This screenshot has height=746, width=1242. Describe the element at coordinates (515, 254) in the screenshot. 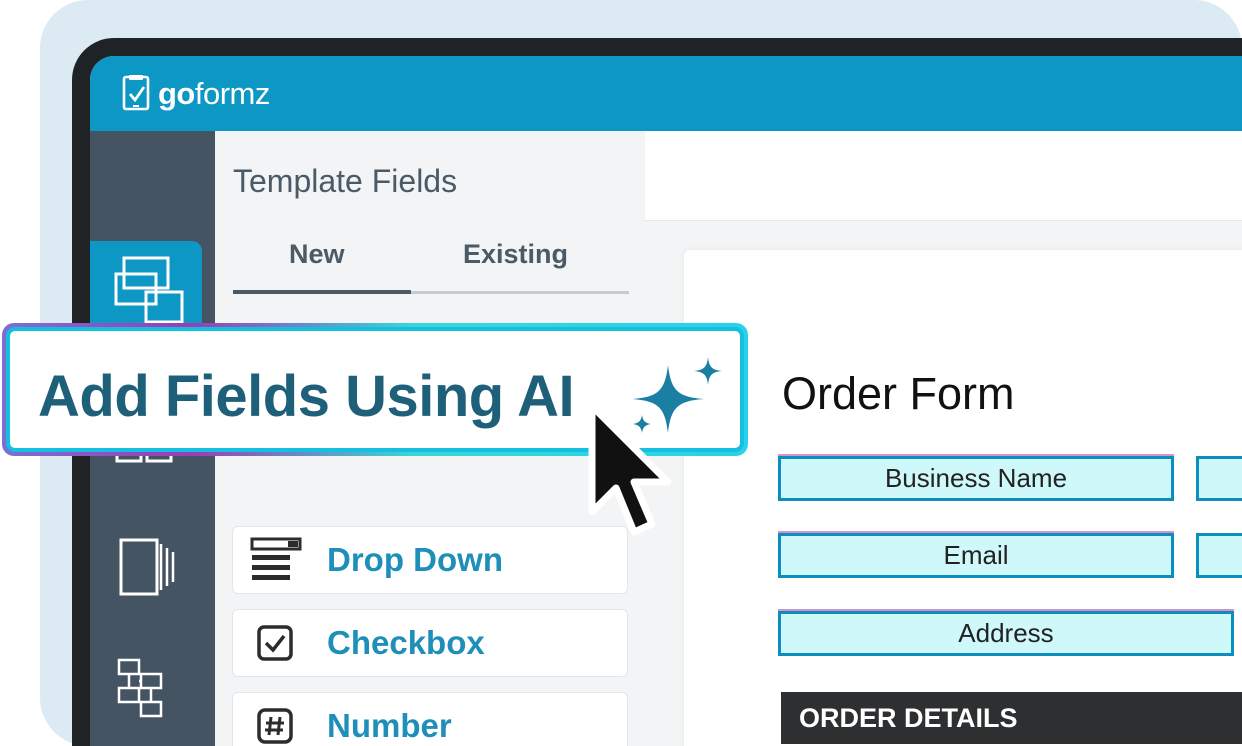

I see `tab-existing: Existing` at that location.